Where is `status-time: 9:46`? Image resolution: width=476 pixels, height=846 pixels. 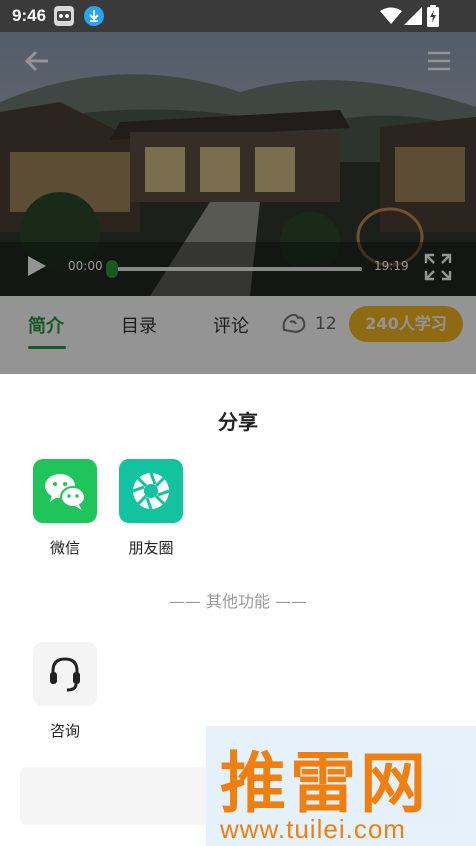 status-time: 9:46 is located at coordinates (29, 15).